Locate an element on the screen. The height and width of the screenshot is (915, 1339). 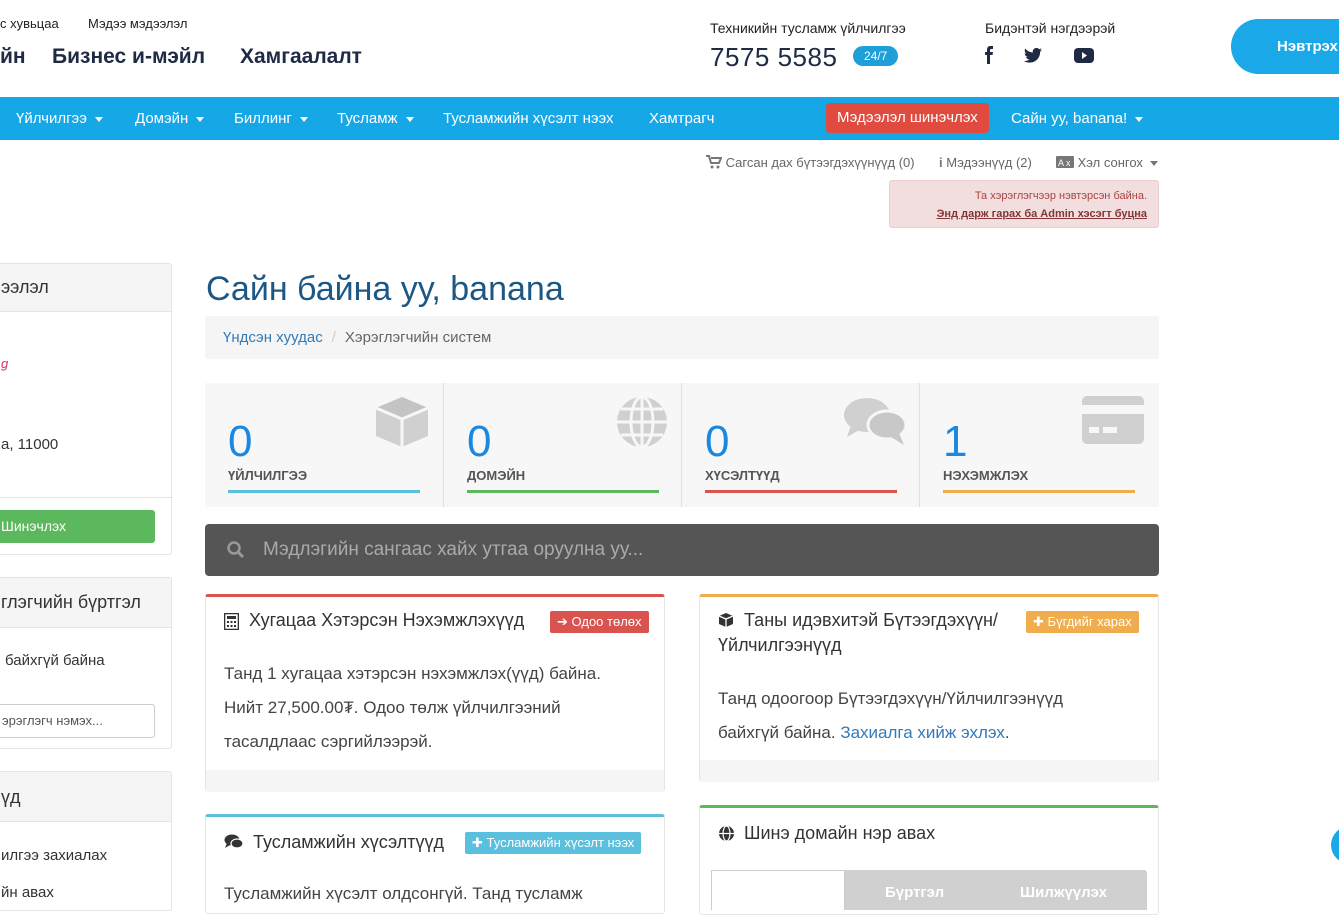
stat-tile-invoices: 1 НЭХЭМЖЛЭХ is located at coordinates (1038, 445).